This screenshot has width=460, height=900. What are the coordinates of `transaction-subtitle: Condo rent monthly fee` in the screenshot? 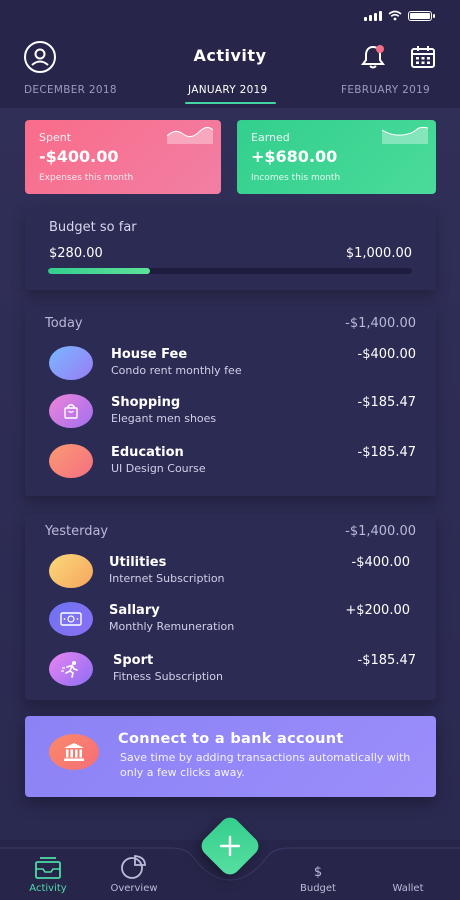 It's located at (176, 370).